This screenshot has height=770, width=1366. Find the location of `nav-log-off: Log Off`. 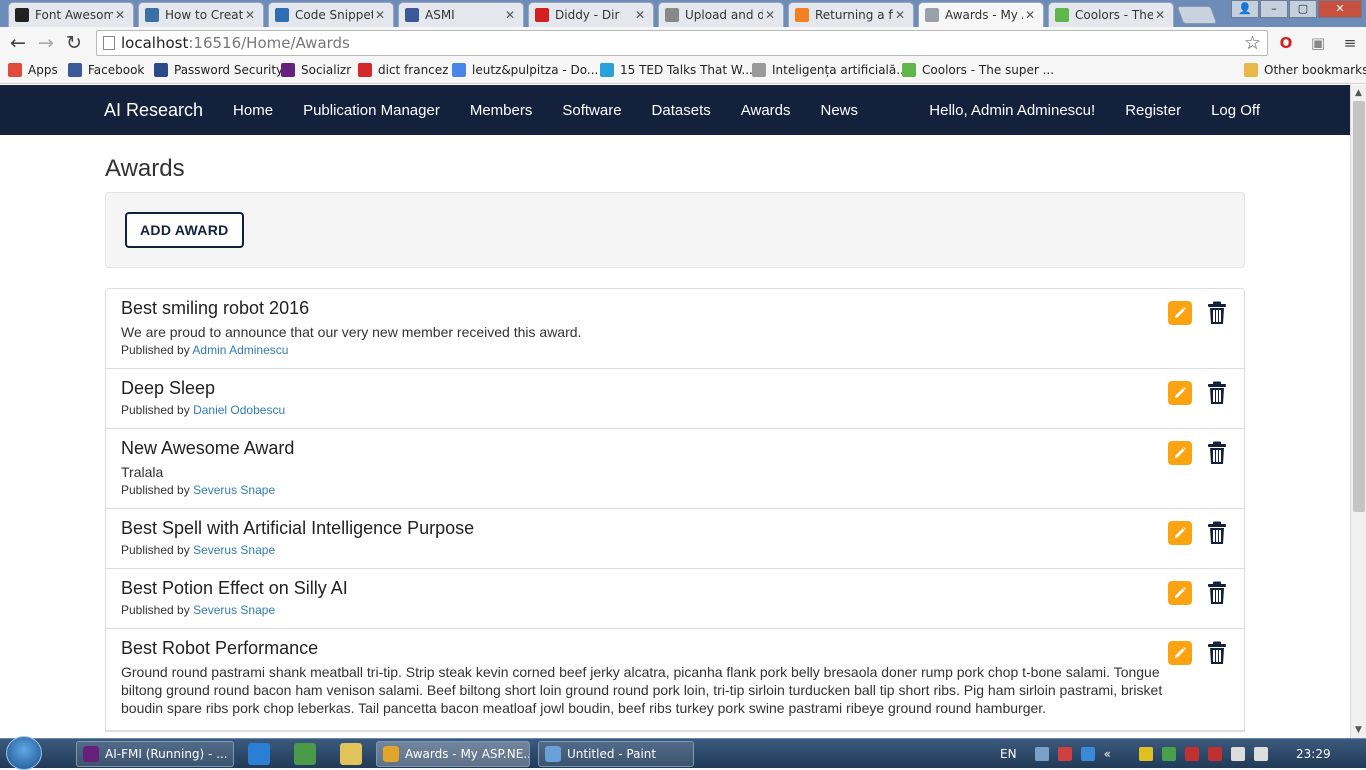

nav-log-off: Log Off is located at coordinates (1235, 110).